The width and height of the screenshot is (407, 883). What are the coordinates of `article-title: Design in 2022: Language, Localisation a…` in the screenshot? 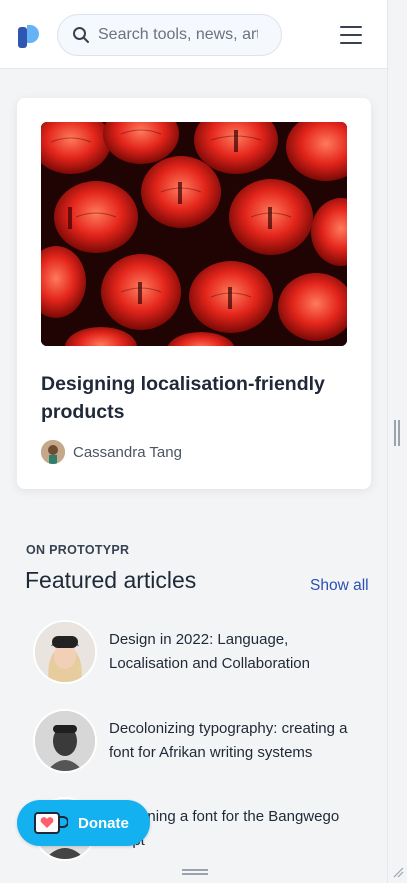 It's located at (238, 652).